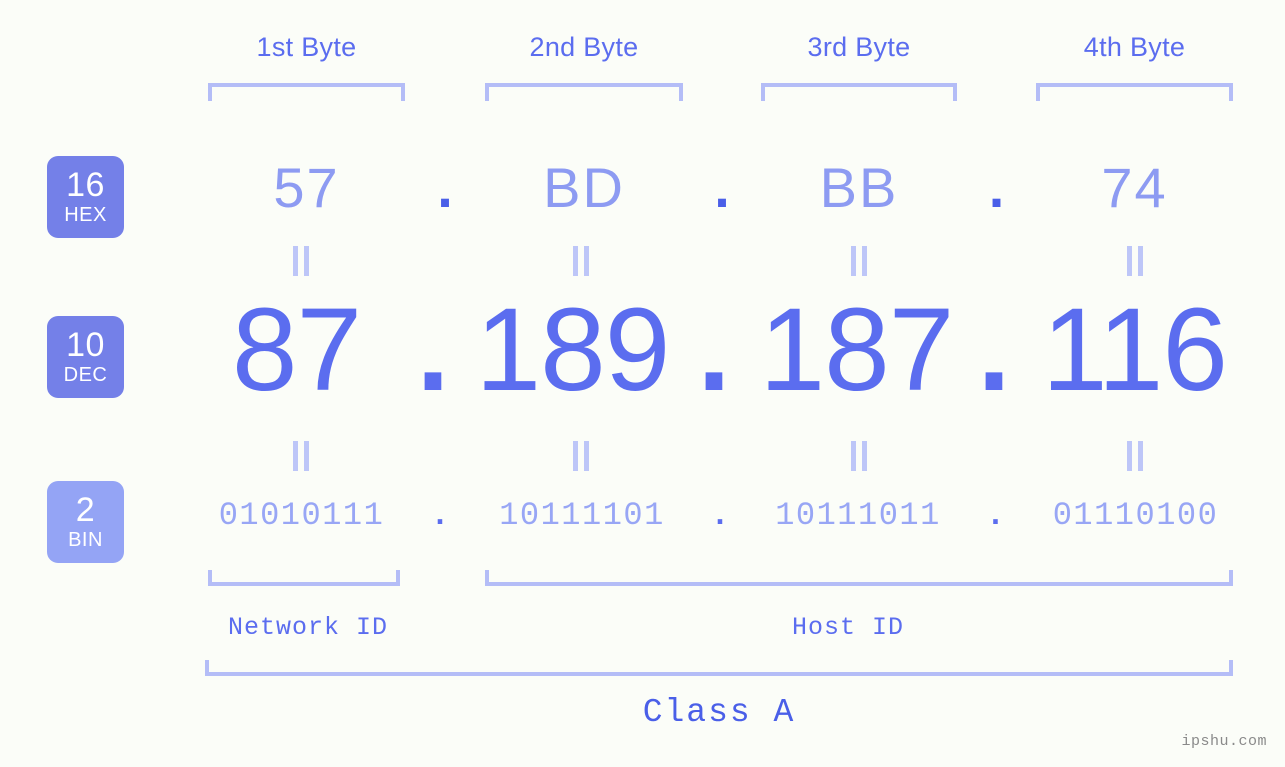  Describe the element at coordinates (859, 47) in the screenshot. I see `byte-header-3: 3rd Byte` at that location.